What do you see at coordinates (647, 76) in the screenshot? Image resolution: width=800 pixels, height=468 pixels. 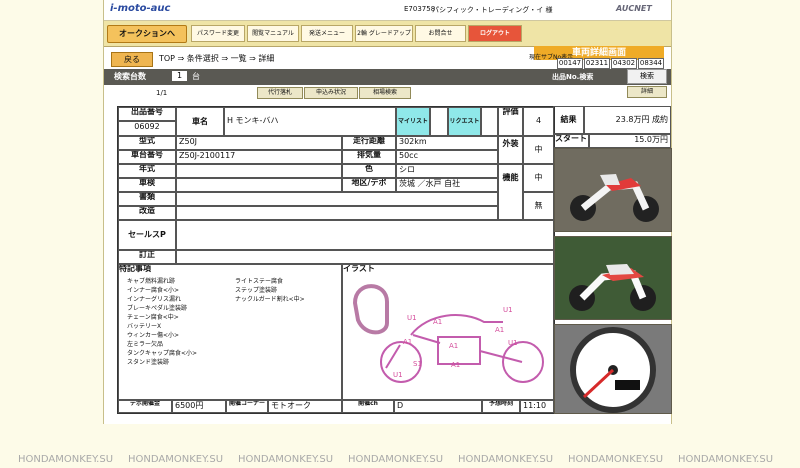 I see `search-button: 検索` at bounding box center [647, 76].